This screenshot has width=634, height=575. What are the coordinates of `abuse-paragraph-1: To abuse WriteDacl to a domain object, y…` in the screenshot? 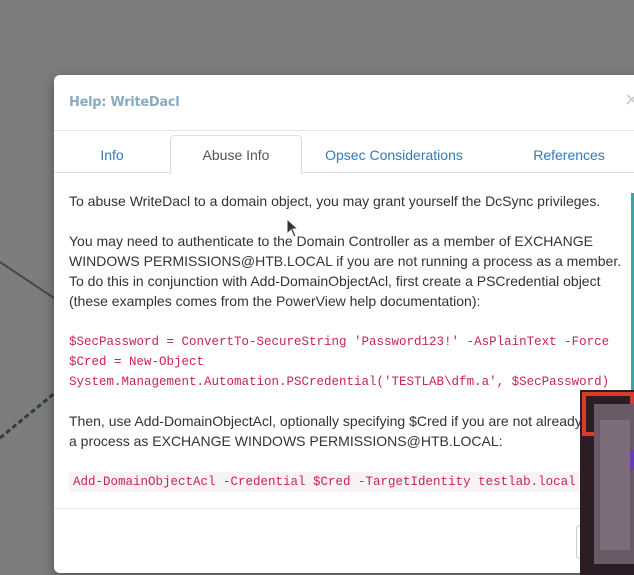 It's located at (335, 201).